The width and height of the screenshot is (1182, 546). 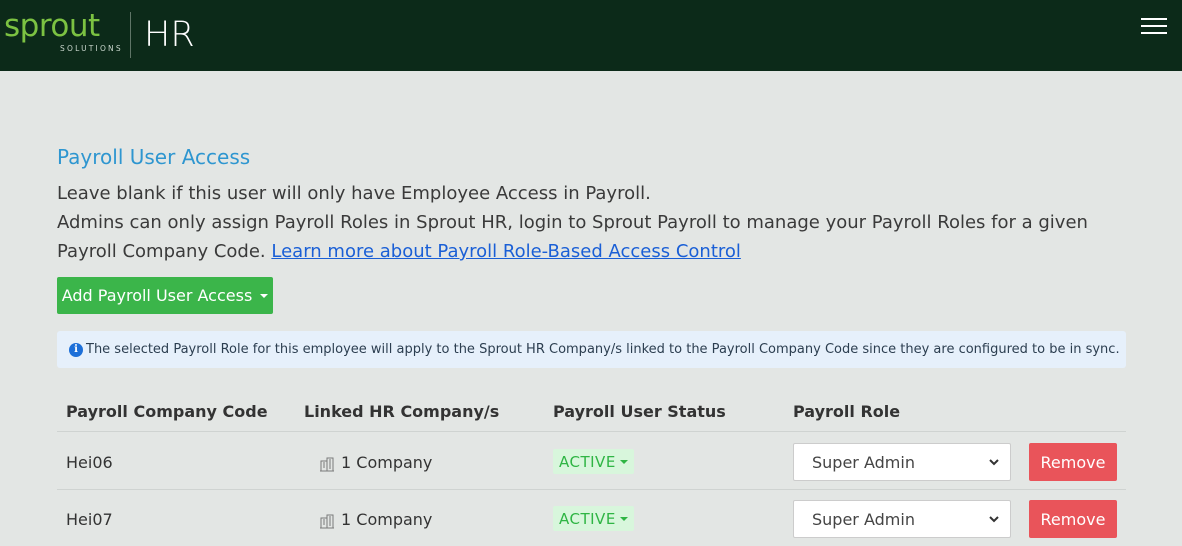 I want to click on company-code-cell: Hei07, so click(x=89, y=519).